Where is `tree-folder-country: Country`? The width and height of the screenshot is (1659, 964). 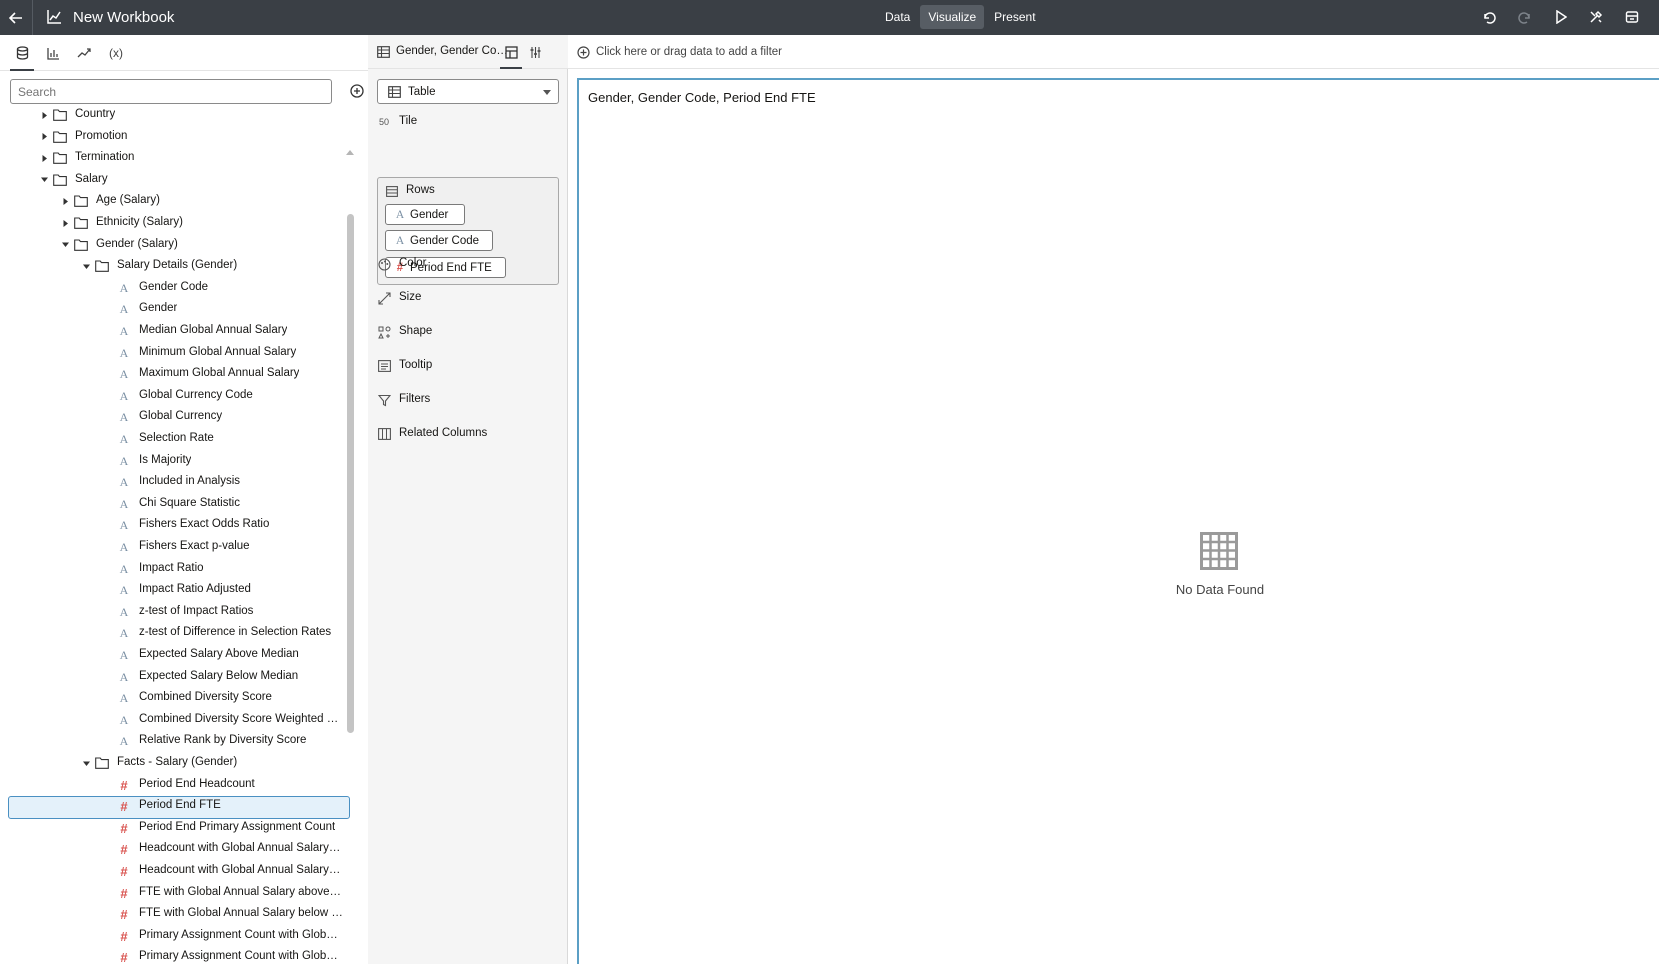 tree-folder-country: Country is located at coordinates (175, 115).